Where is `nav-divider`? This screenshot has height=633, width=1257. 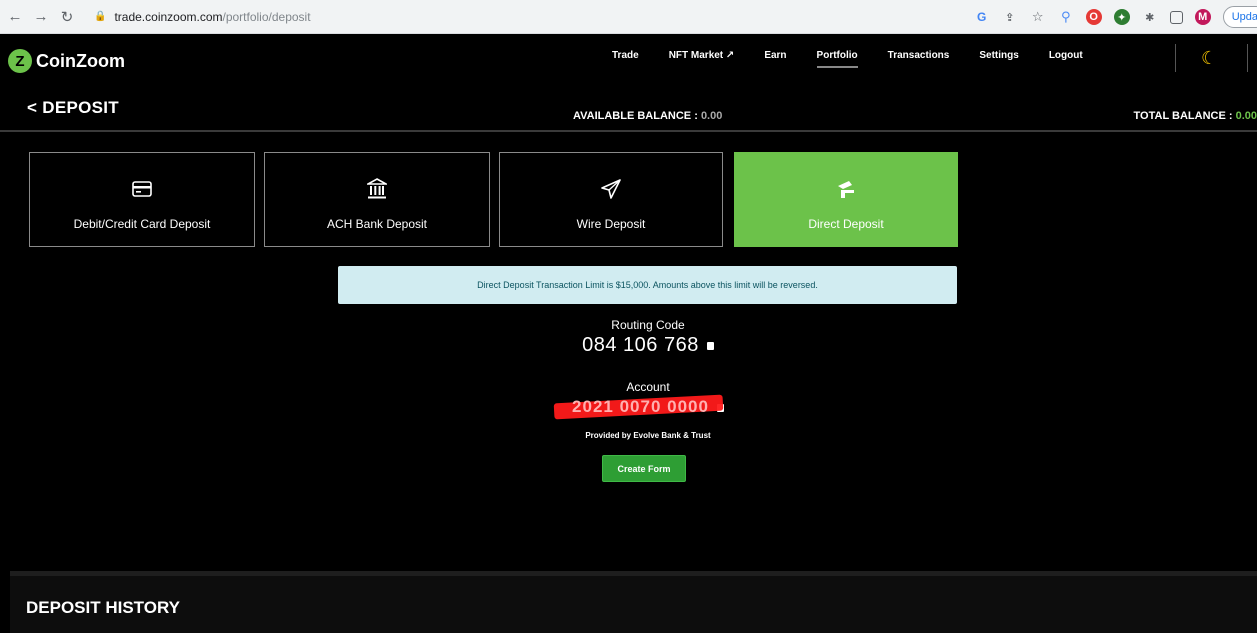 nav-divider is located at coordinates (1175, 58).